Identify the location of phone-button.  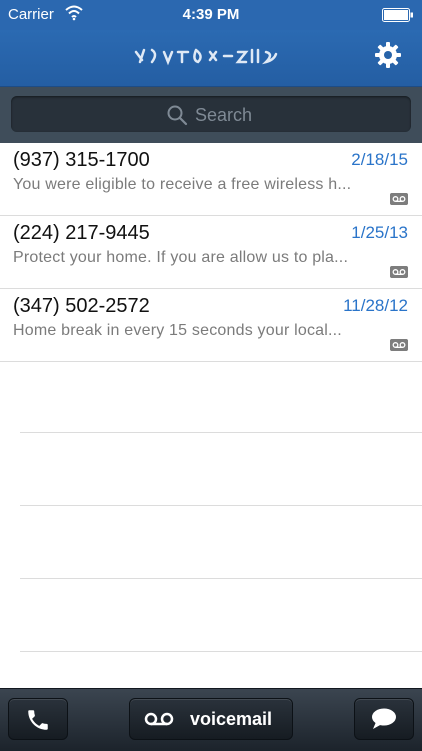
(38, 719).